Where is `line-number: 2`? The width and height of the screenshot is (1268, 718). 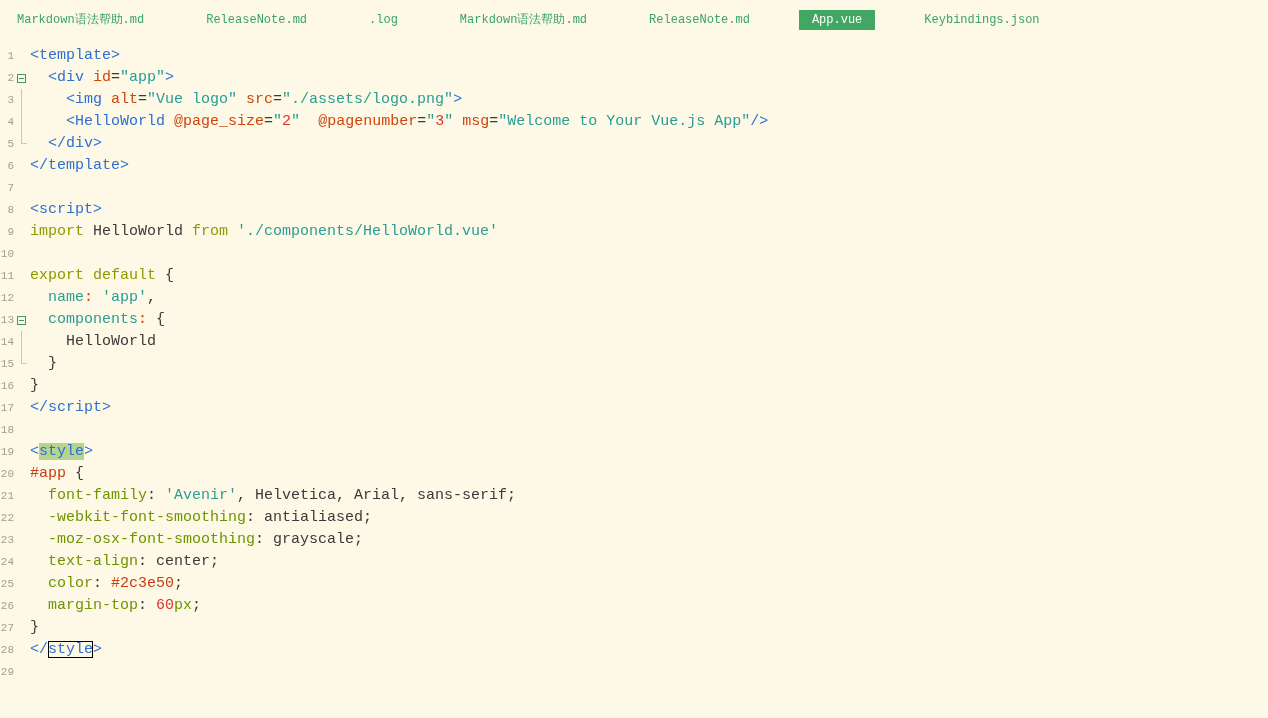 line-number: 2 is located at coordinates (10, 78).